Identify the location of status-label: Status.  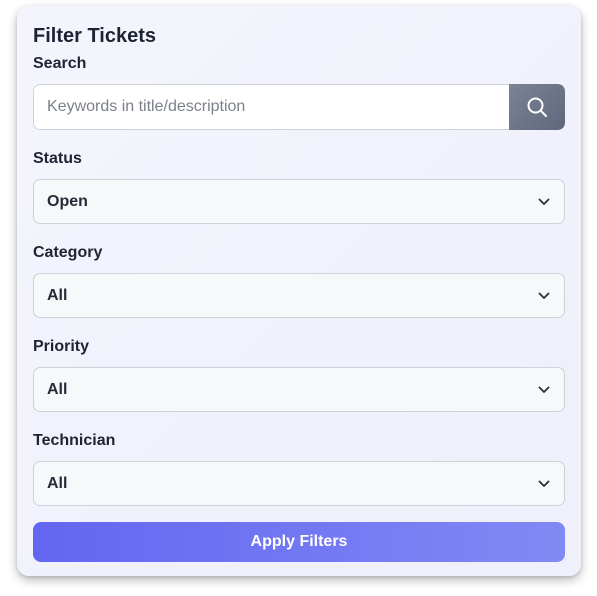
(57, 158).